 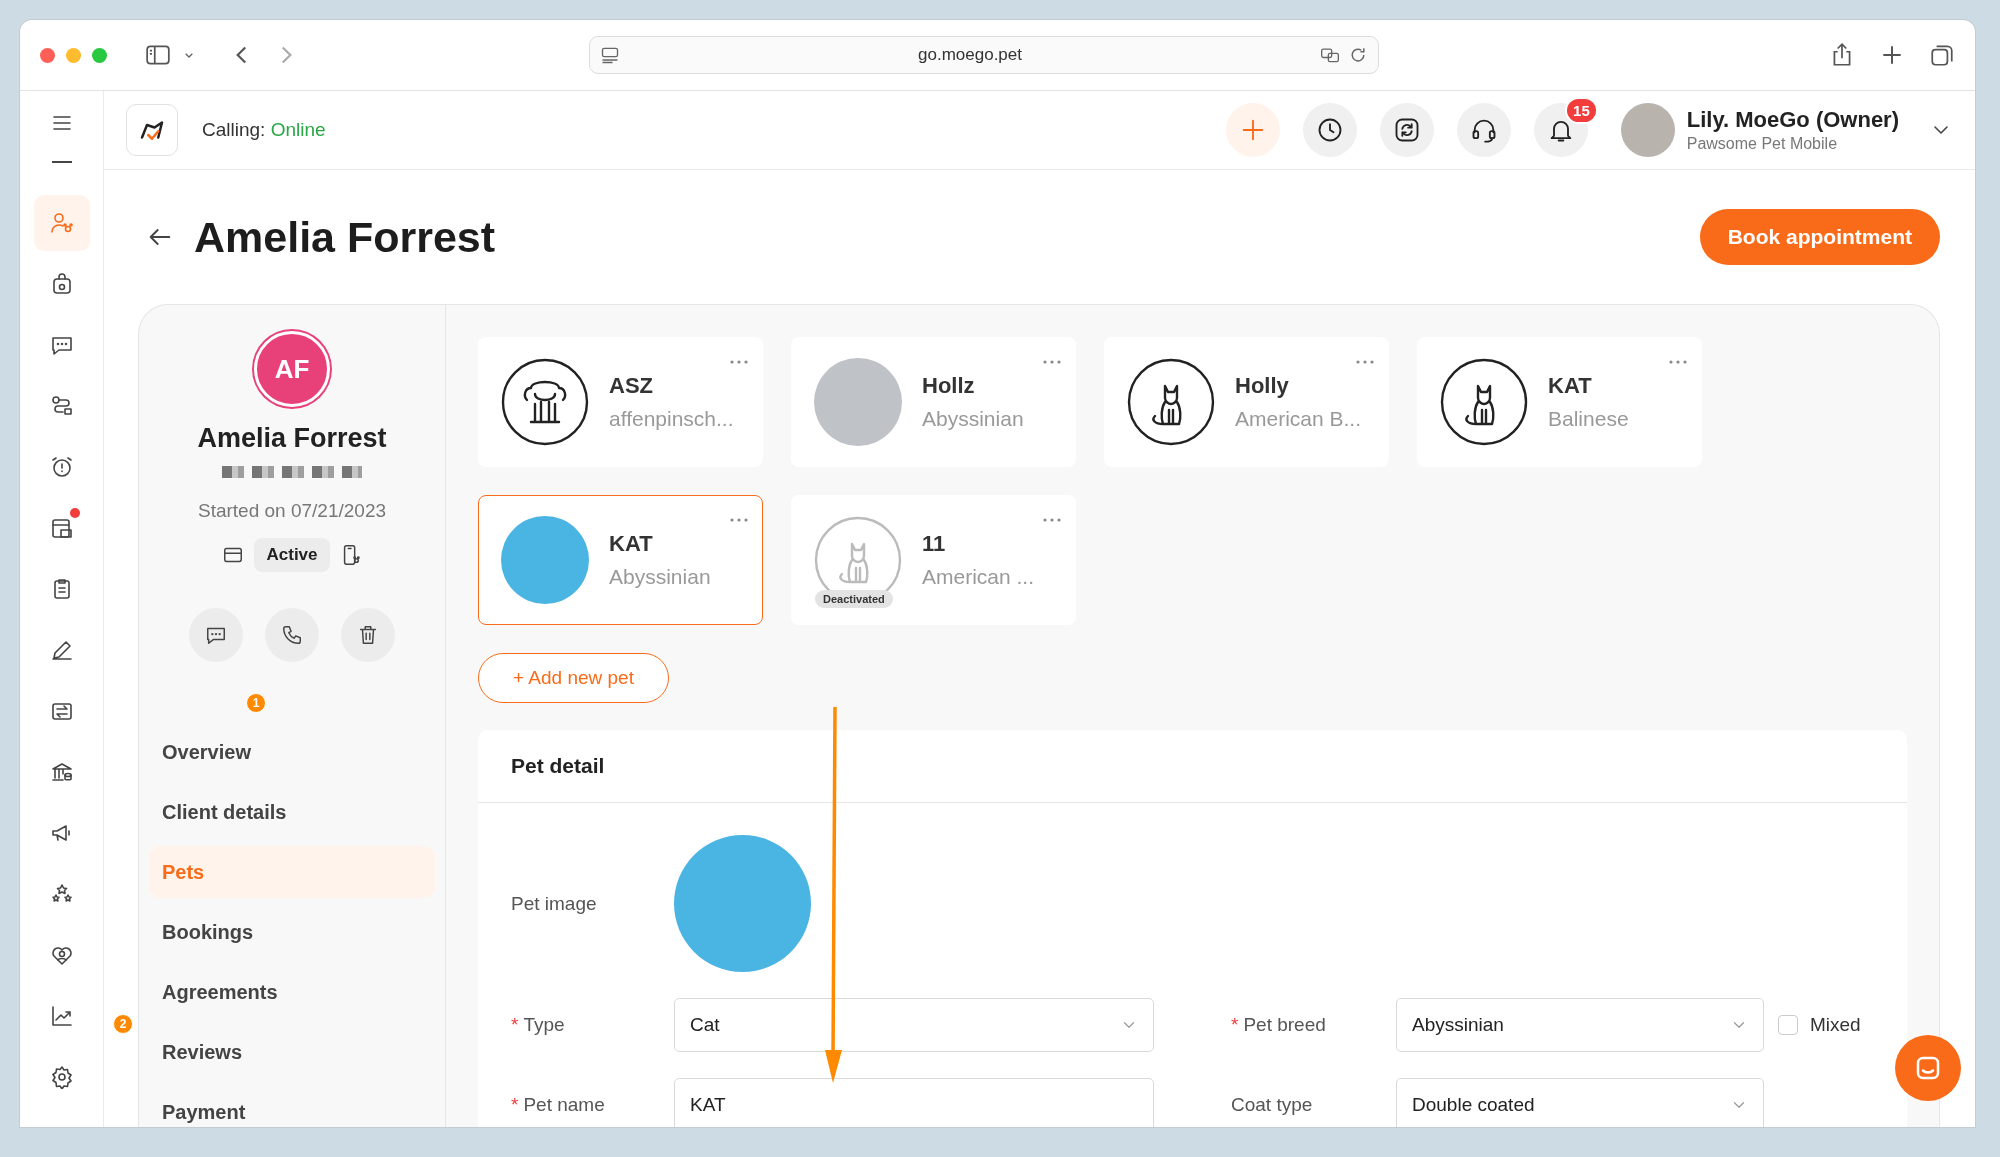 I want to click on select-field: Abyssinian, so click(x=1580, y=1025).